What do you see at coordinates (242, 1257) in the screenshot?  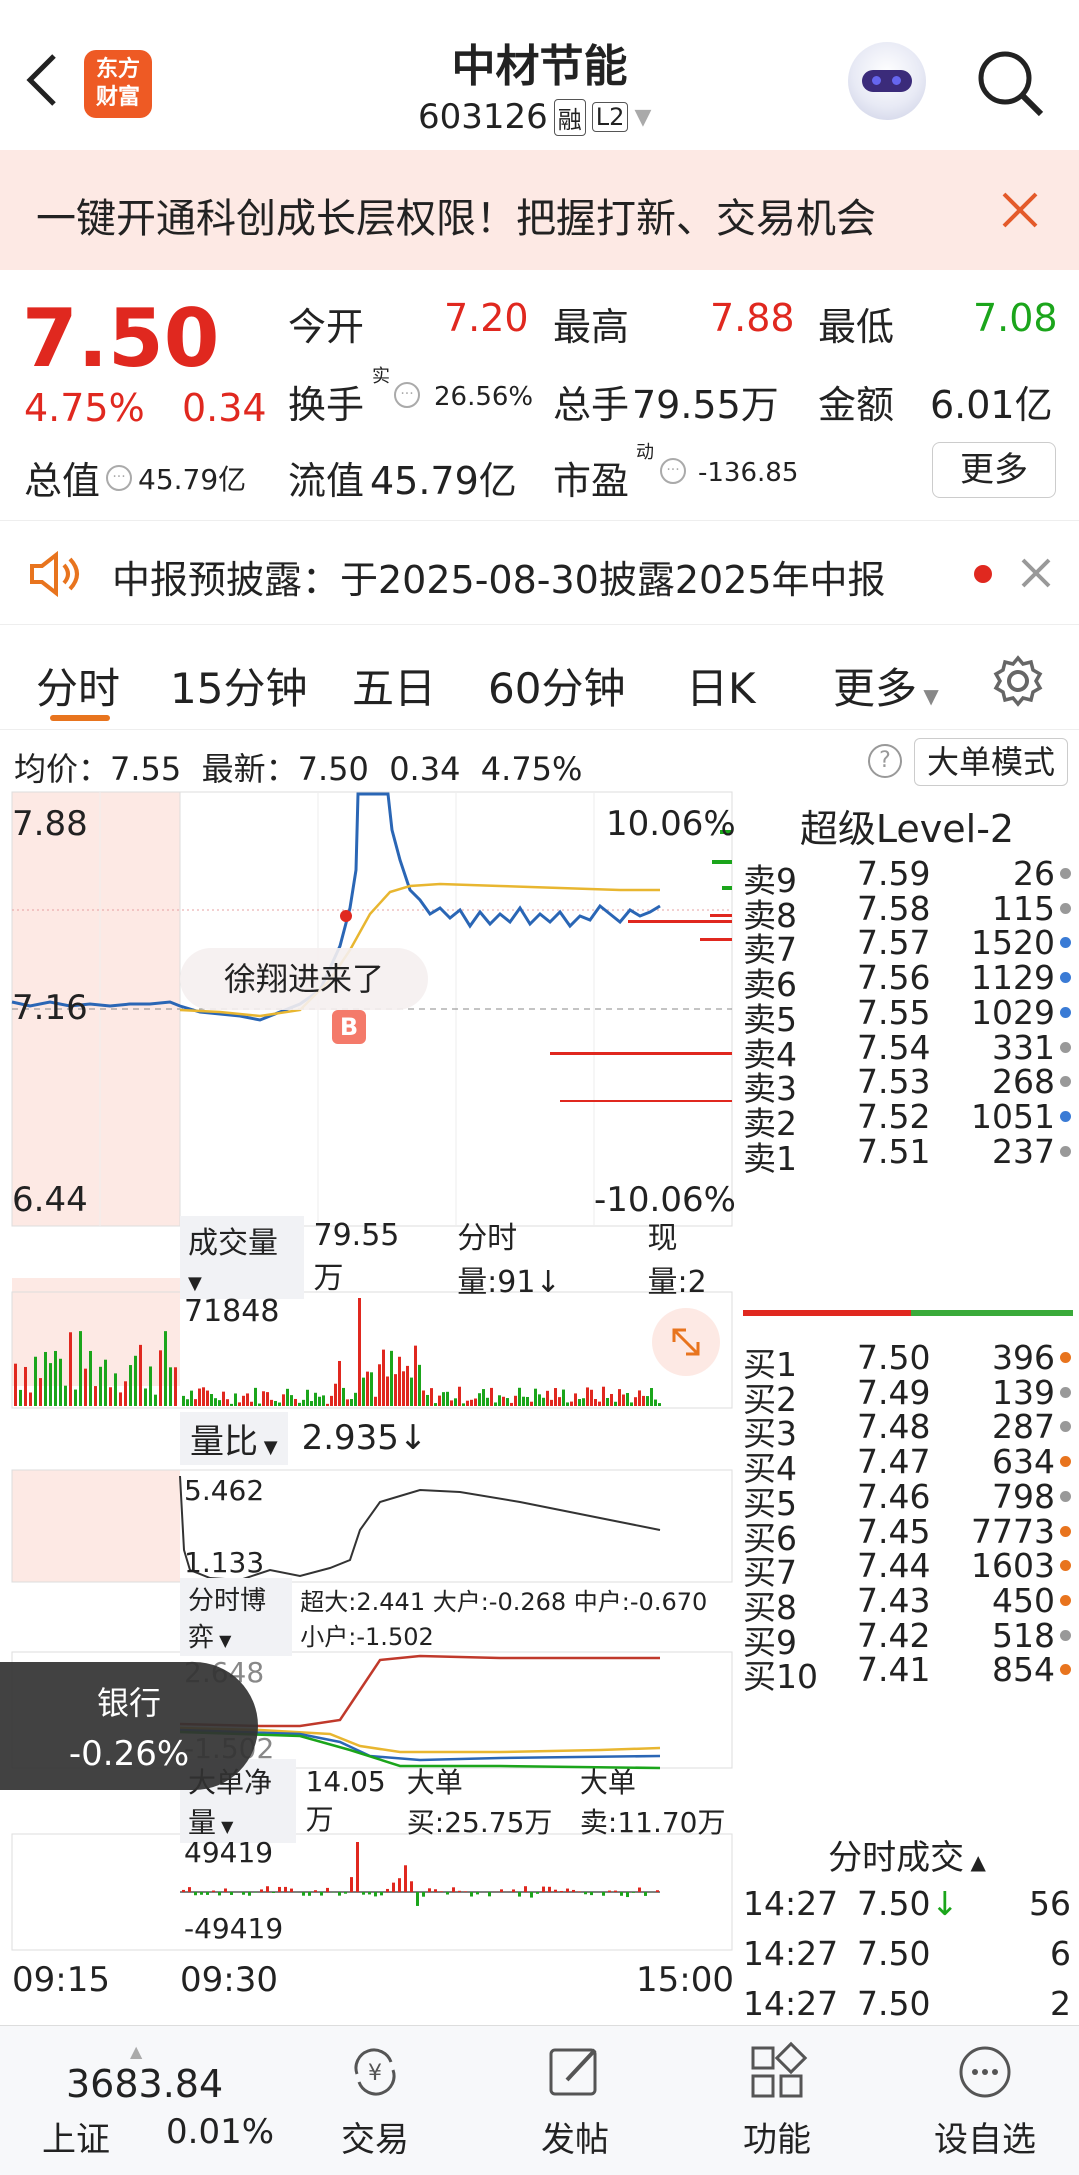 I see `vol-selector: 成交量 ▼` at bounding box center [242, 1257].